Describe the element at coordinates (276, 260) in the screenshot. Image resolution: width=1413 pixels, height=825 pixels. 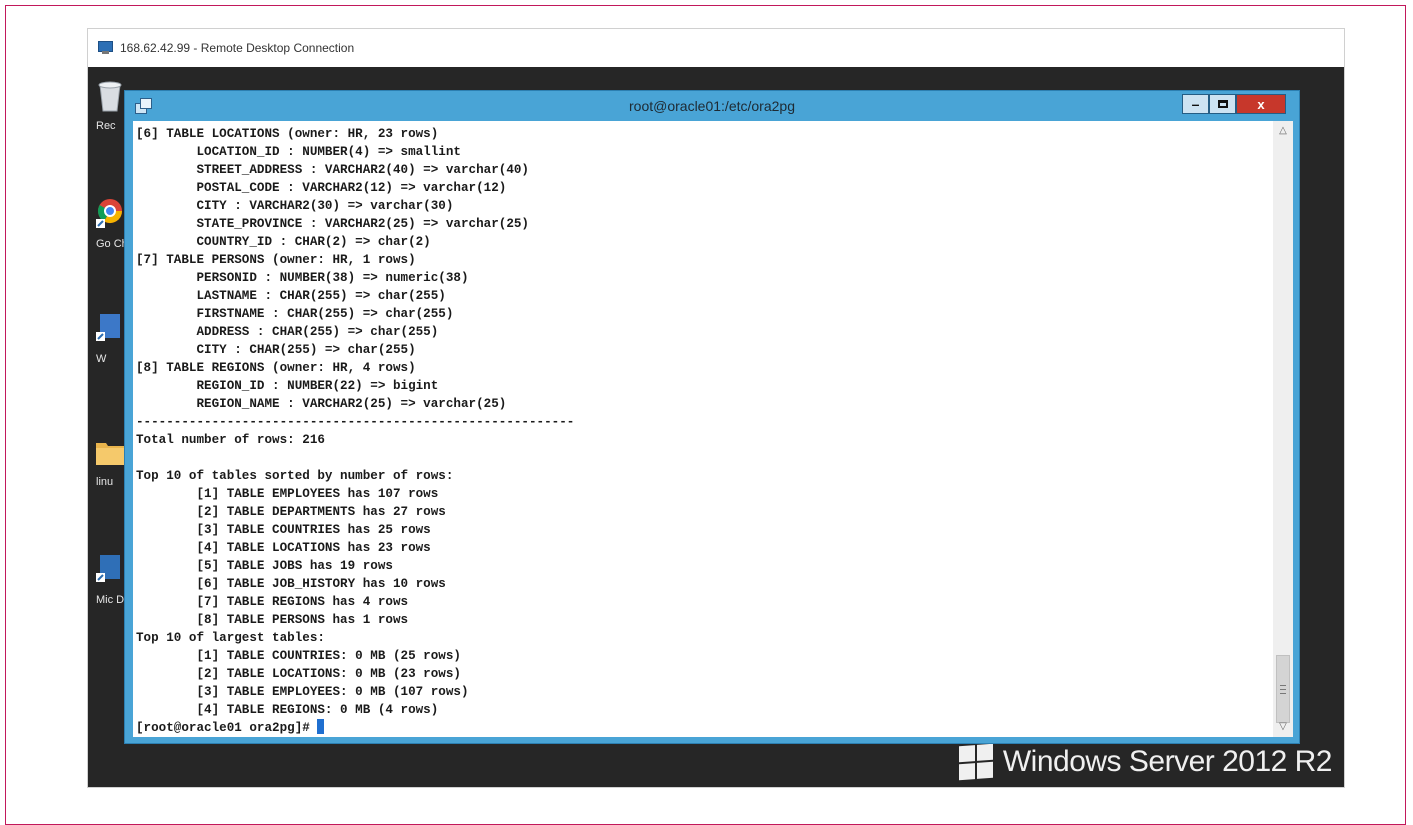
I see `terminal-line: [7] TABLE PERSONS (owner: HR, 1 rows)` at that location.